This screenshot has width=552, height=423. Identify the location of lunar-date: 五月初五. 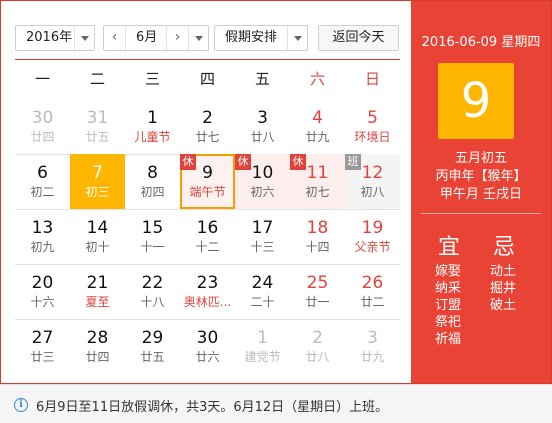
(480, 158).